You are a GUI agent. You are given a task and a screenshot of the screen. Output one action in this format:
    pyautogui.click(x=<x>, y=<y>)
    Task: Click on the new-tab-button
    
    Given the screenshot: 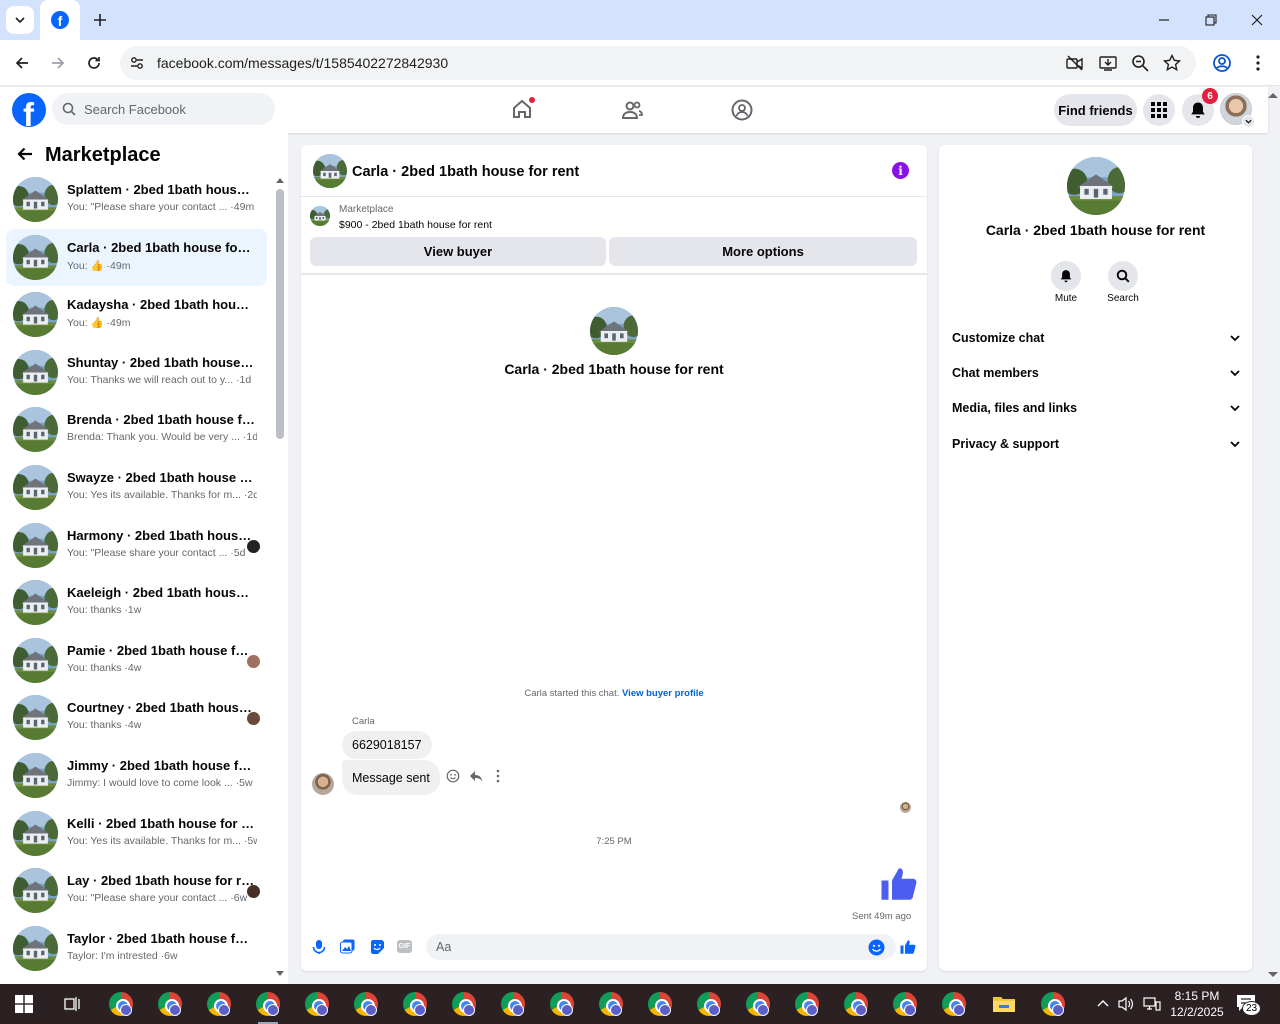 What is the action you would take?
    pyautogui.click(x=100, y=20)
    